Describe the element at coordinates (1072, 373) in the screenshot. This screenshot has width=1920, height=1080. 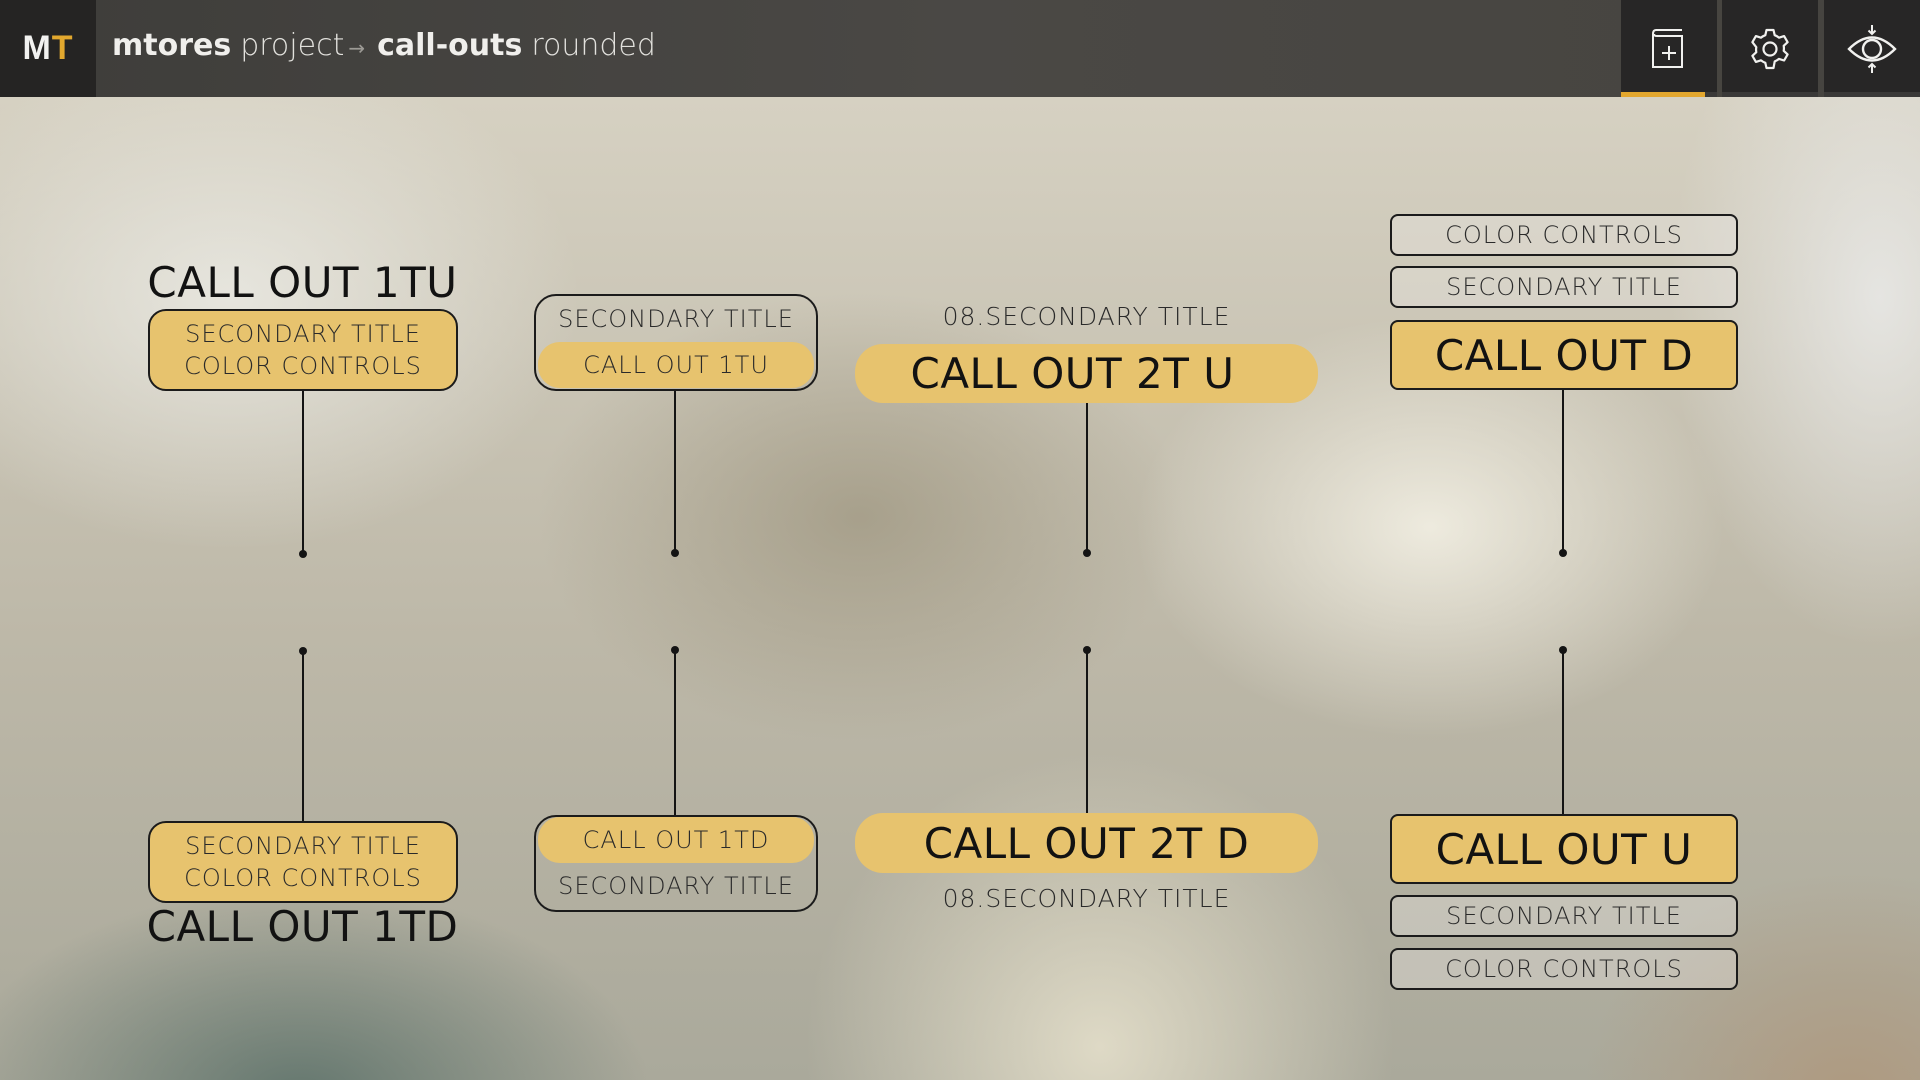
I see `callout-2tu-title: CALL OUT 2T U` at that location.